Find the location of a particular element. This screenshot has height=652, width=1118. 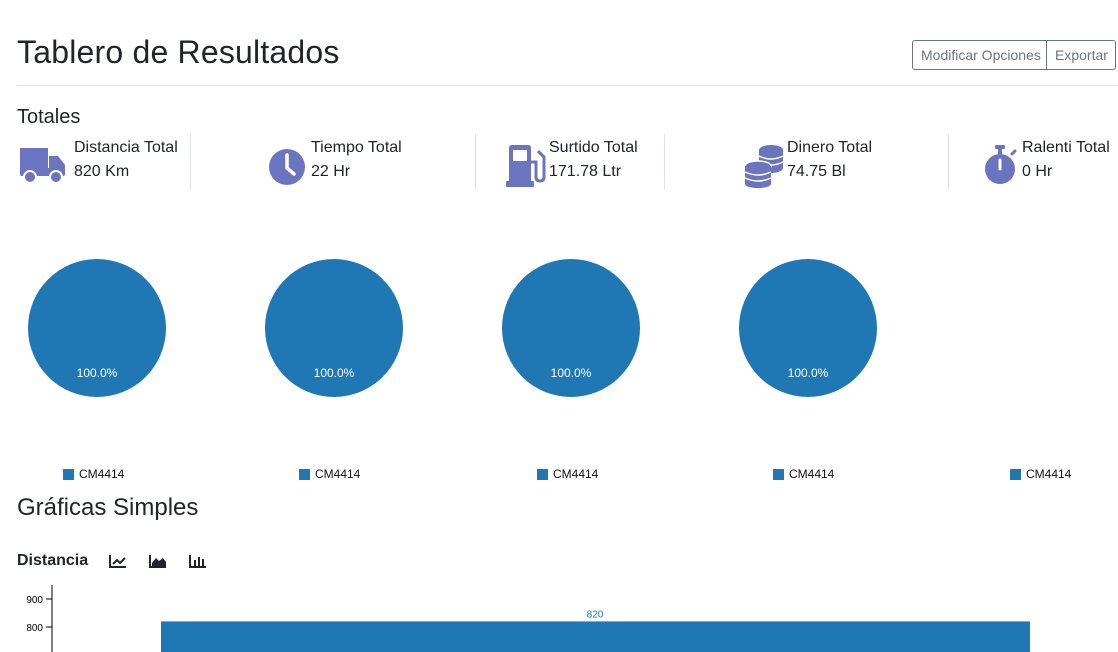

pie-chart-money: 100.0% is located at coordinates (808, 328).